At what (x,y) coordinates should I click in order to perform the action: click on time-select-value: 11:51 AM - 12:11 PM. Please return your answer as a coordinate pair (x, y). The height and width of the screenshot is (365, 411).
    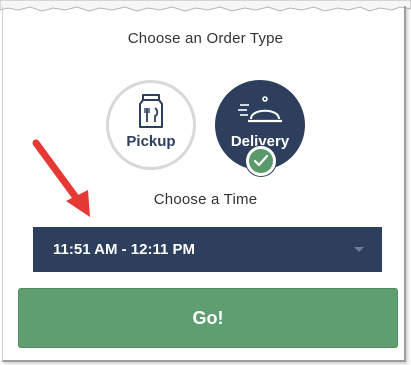
    Looking at the image, I should click on (124, 249).